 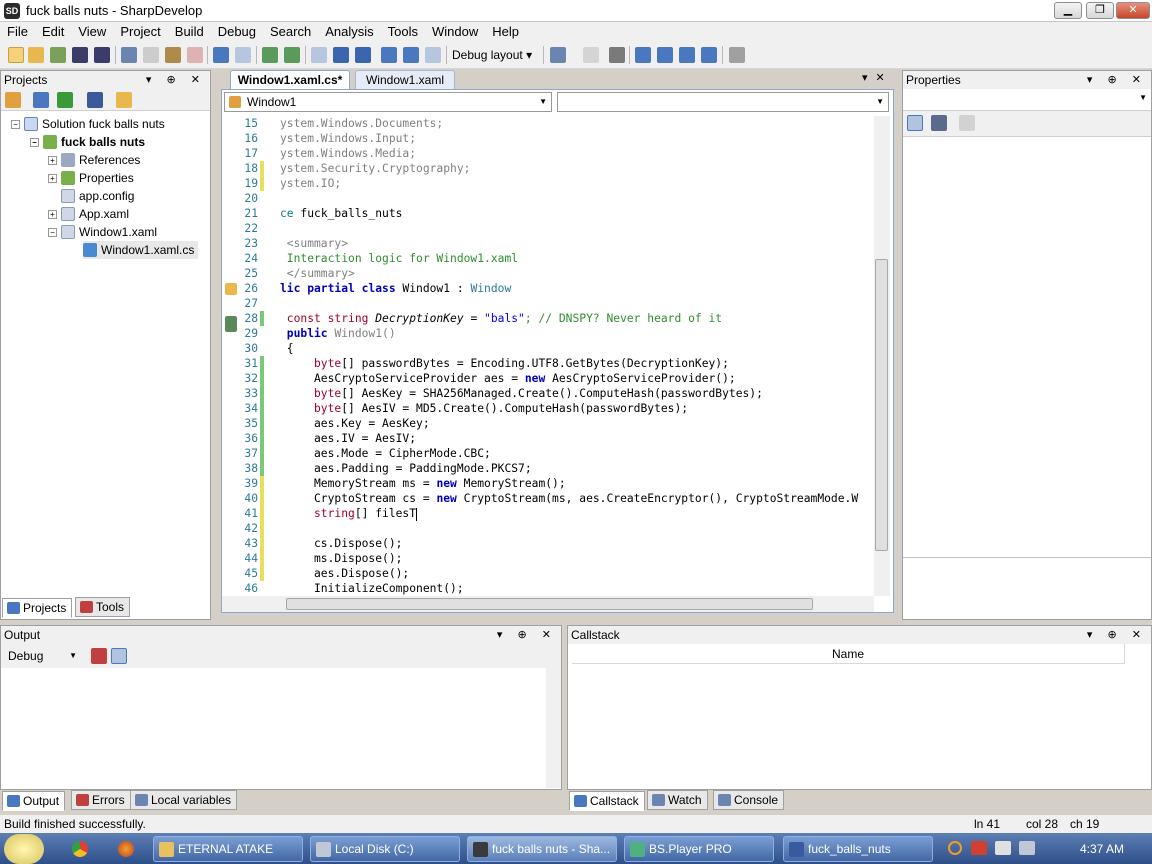 I want to click on step-out-icon, so click(x=433, y=55).